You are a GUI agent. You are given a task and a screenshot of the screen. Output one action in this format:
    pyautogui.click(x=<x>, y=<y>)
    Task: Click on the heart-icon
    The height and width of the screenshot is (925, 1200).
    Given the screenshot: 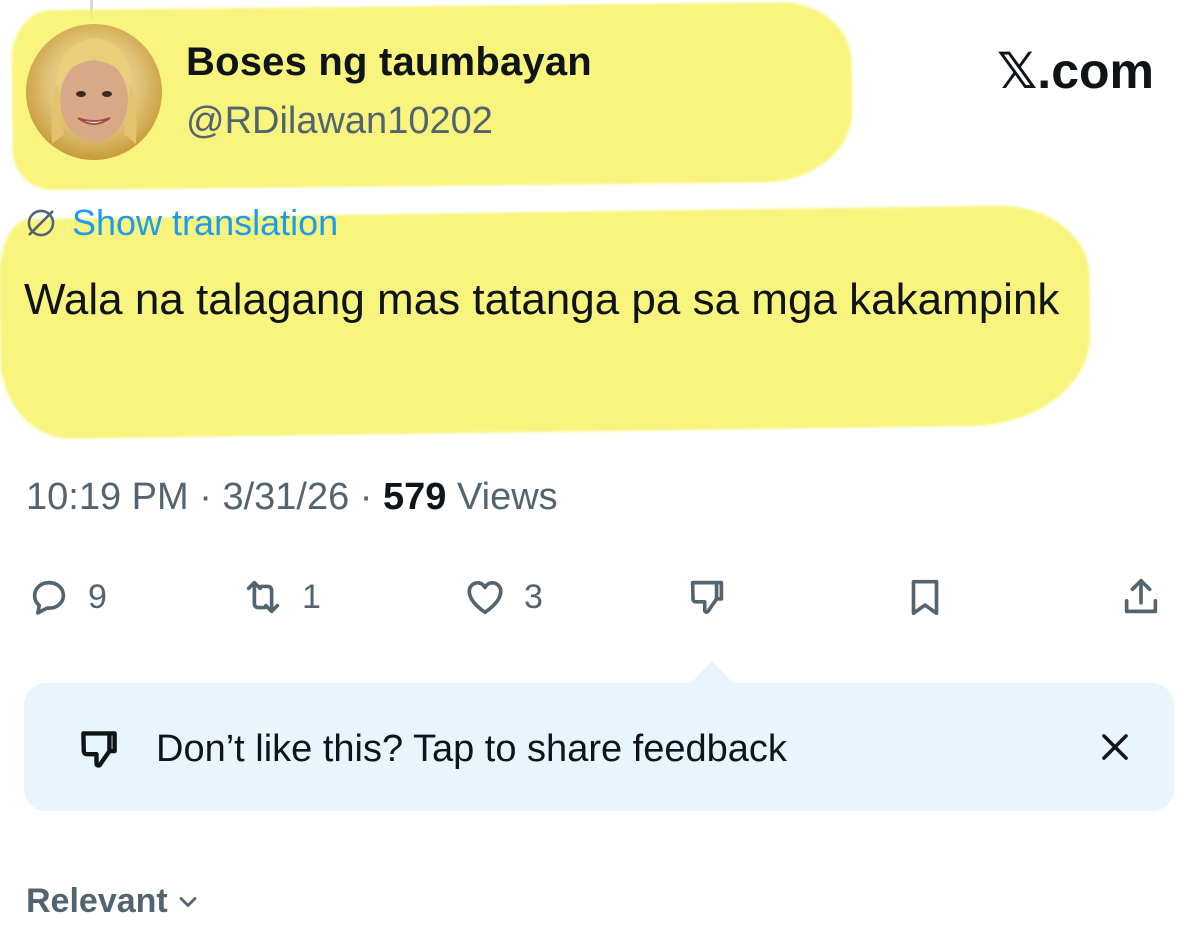 What is the action you would take?
    pyautogui.click(x=485, y=597)
    